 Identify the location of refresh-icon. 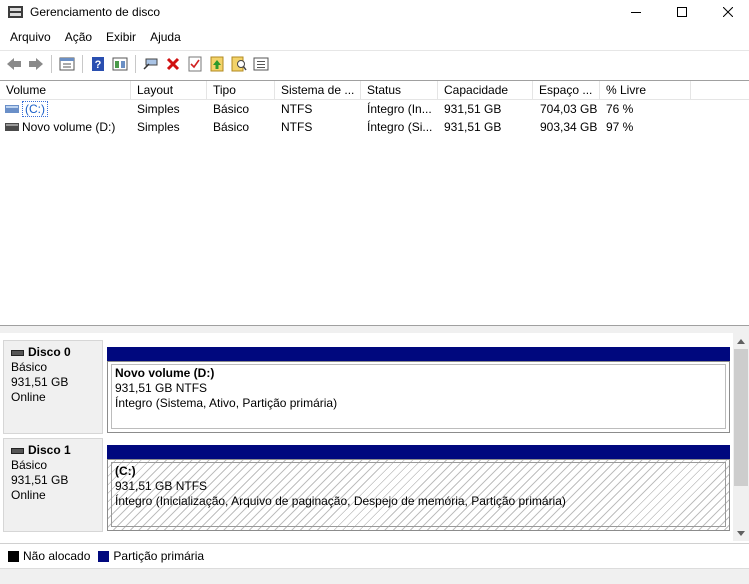
(217, 64).